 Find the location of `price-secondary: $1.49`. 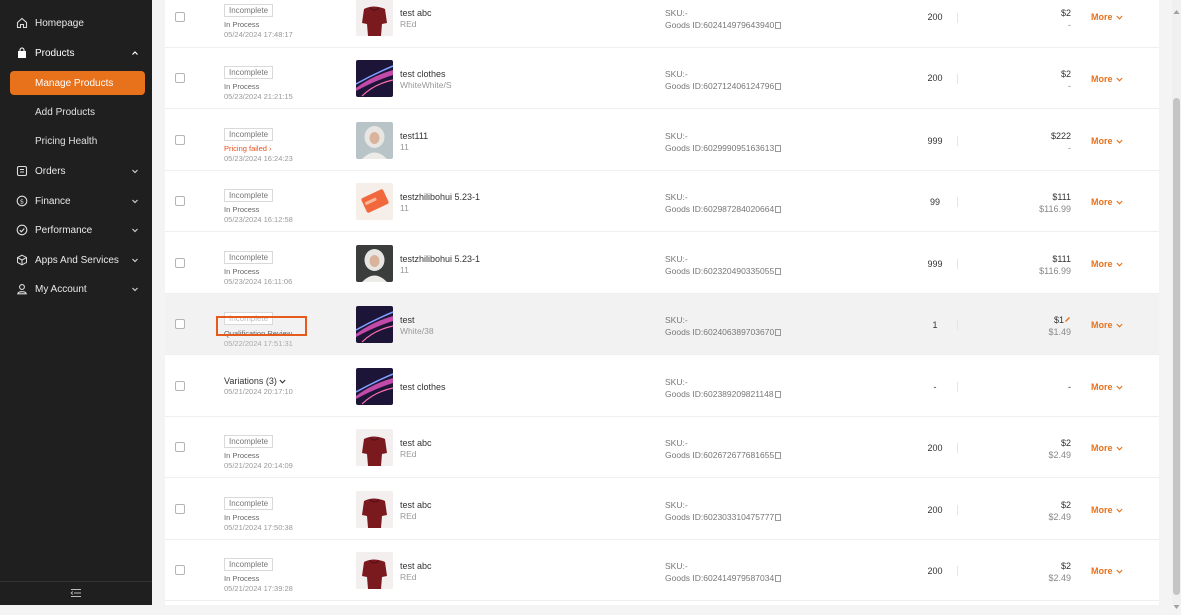

price-secondary: $1.49 is located at coordinates (1059, 332).